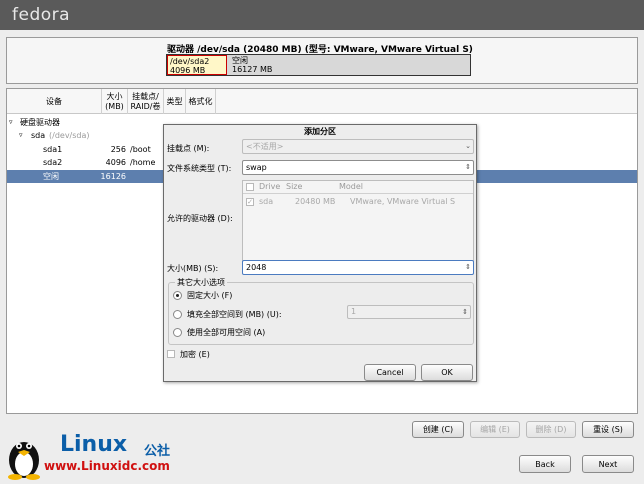 The height and width of the screenshot is (484, 644). Describe the element at coordinates (193, 268) in the screenshot. I see `size-label: 大小(MB) (S):` at that location.